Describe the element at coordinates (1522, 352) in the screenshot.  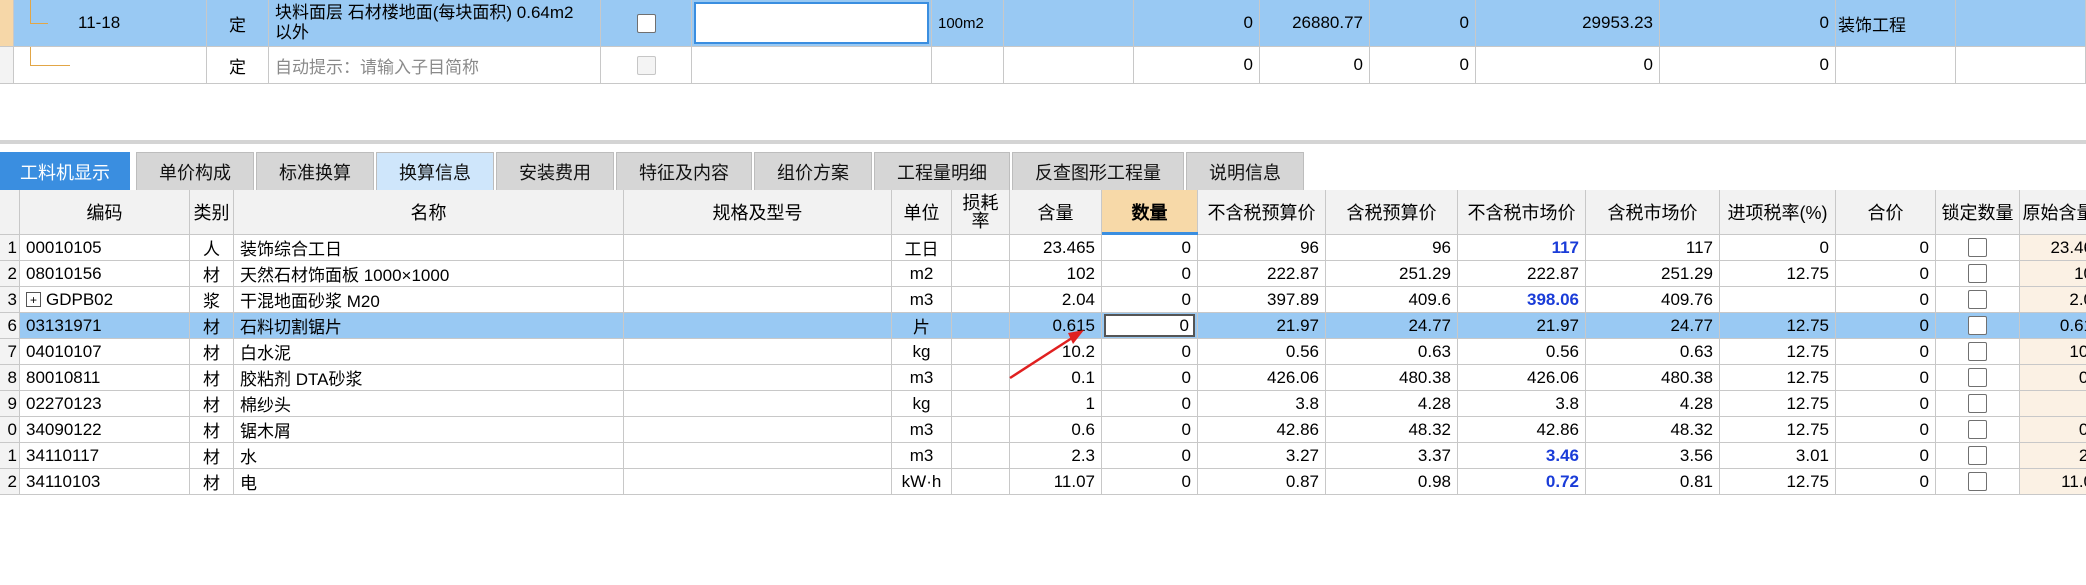
I see `cell-market-ex: 0.56` at that location.